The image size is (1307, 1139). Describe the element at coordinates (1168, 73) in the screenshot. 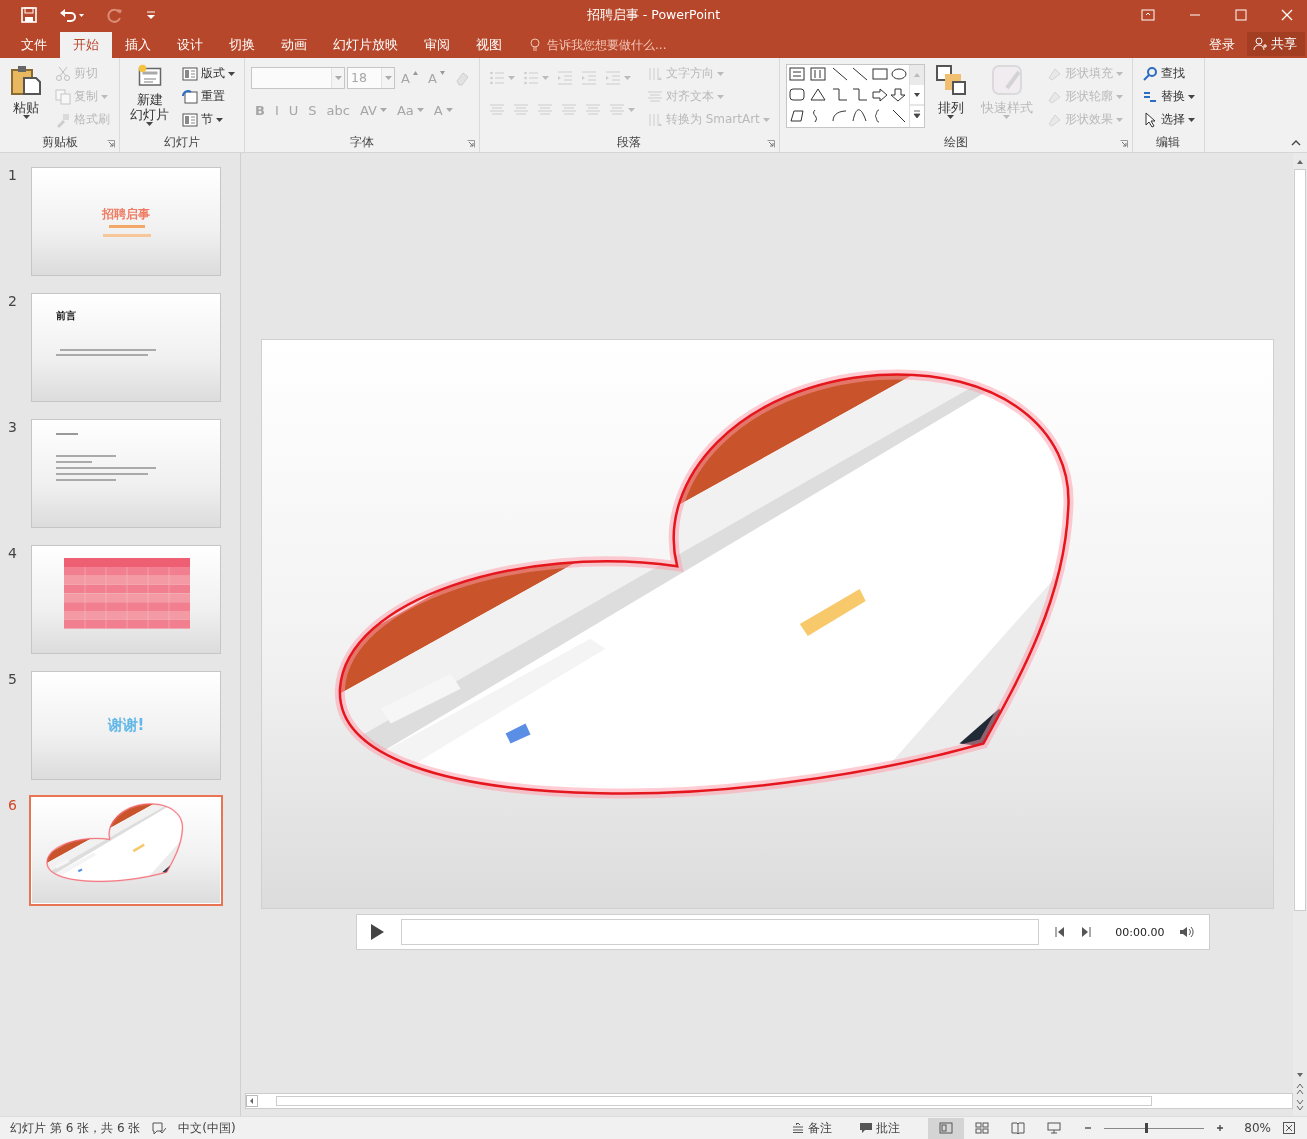

I see `ribbon-button: 查找` at that location.